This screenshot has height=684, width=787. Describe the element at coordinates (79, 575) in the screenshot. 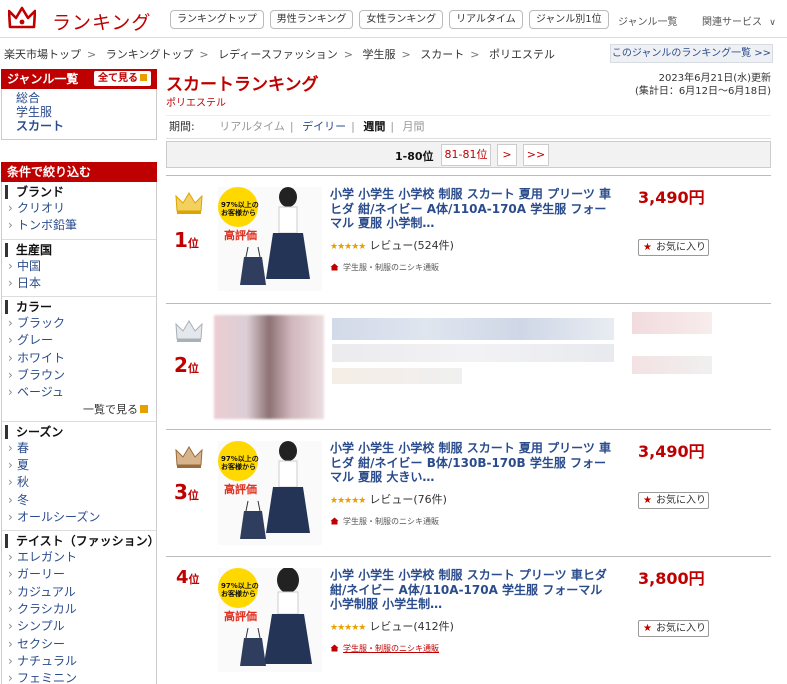

I see `filter-item: ガーリー` at that location.